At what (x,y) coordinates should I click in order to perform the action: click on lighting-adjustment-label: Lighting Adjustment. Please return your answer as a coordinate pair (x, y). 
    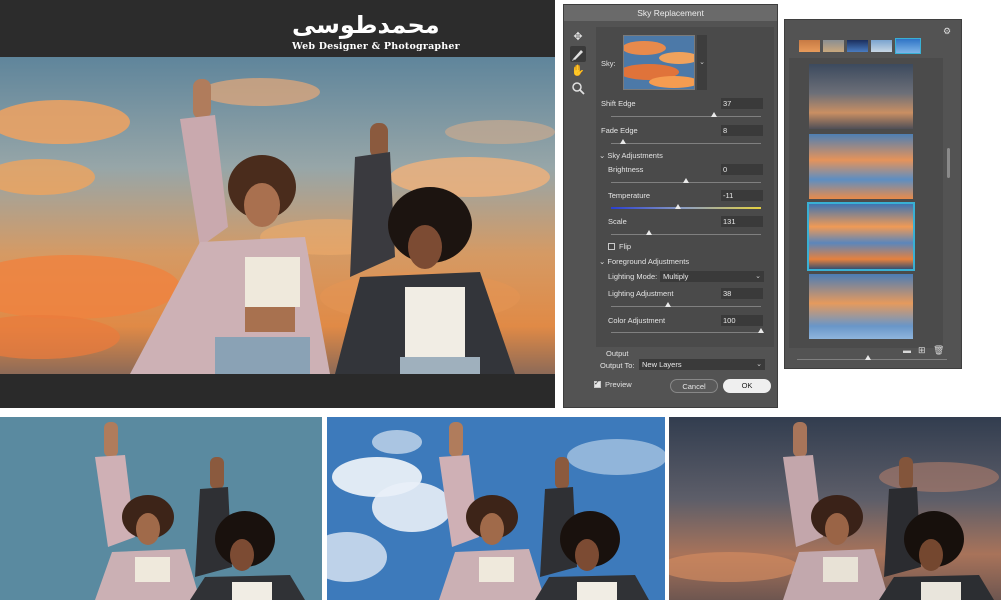
    Looking at the image, I should click on (641, 293).